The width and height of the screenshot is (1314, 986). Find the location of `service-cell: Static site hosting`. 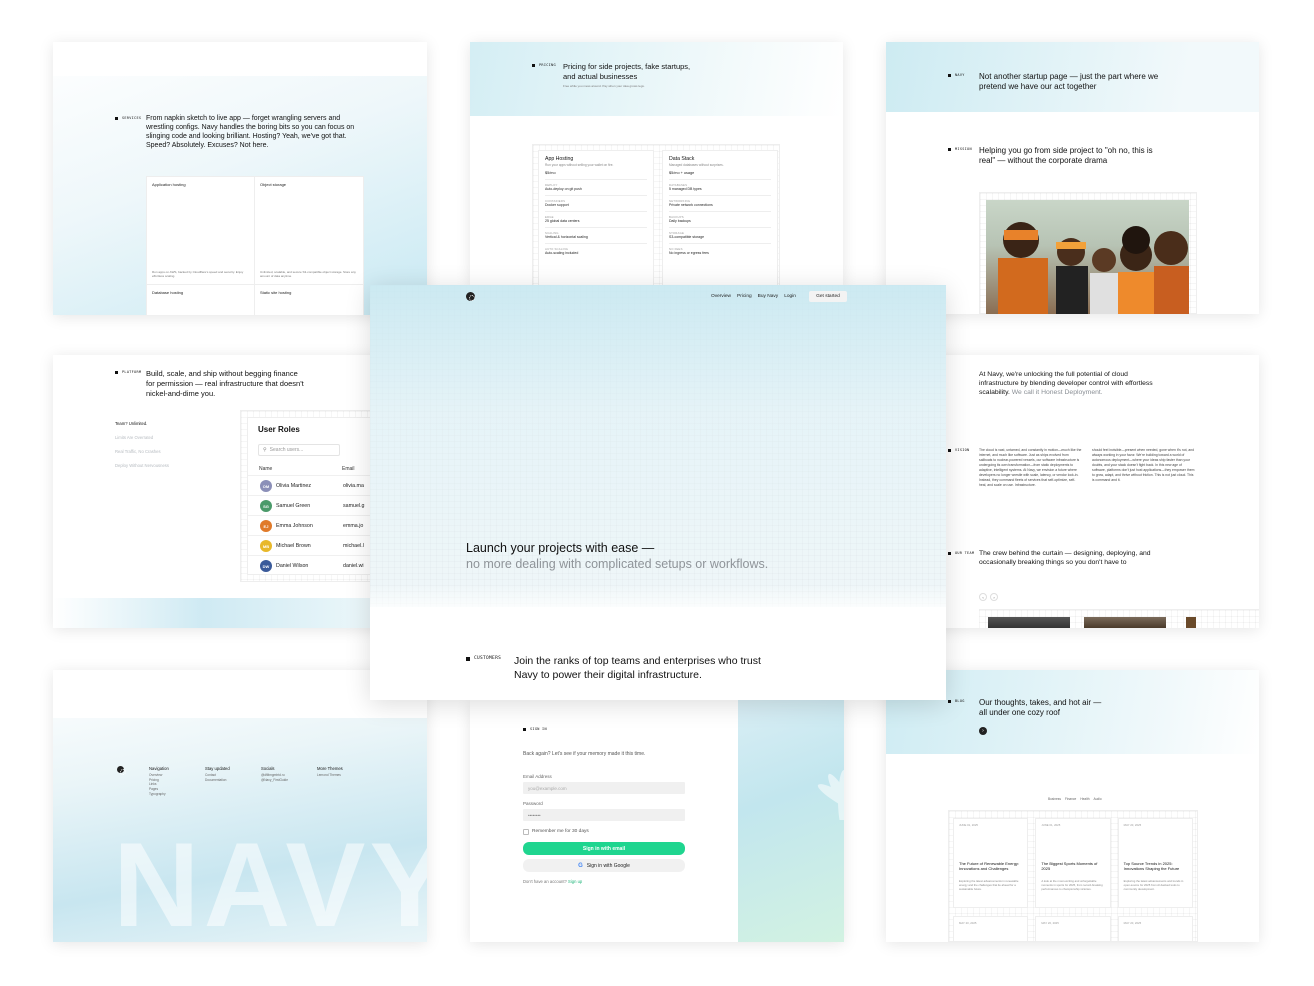

service-cell: Static site hosting is located at coordinates (276, 292).